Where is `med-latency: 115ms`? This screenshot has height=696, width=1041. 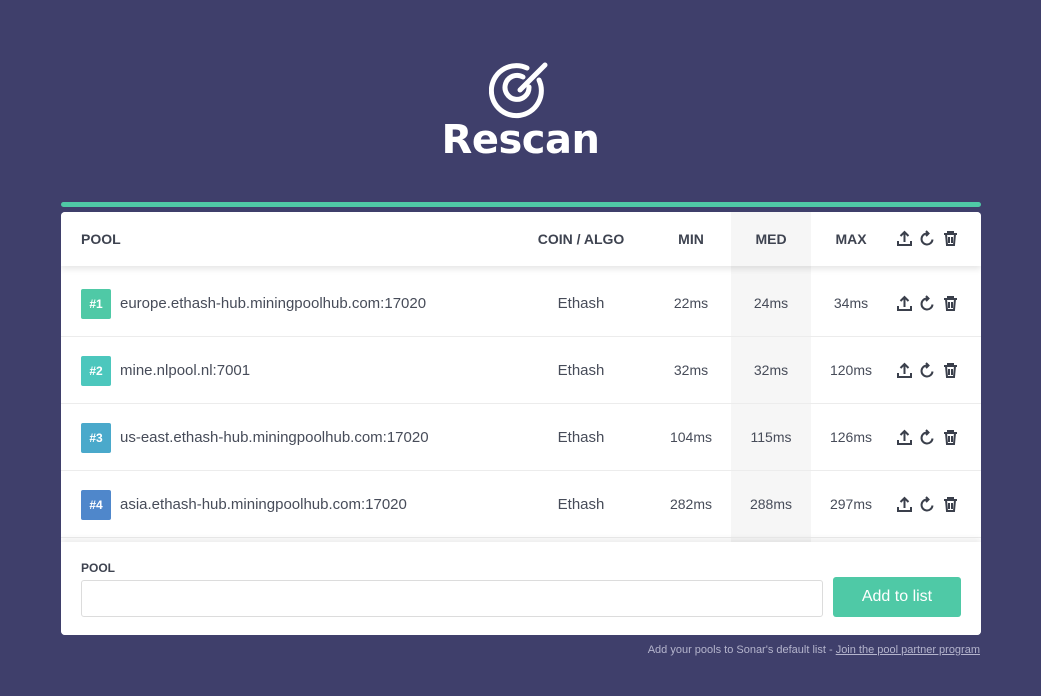
med-latency: 115ms is located at coordinates (771, 437).